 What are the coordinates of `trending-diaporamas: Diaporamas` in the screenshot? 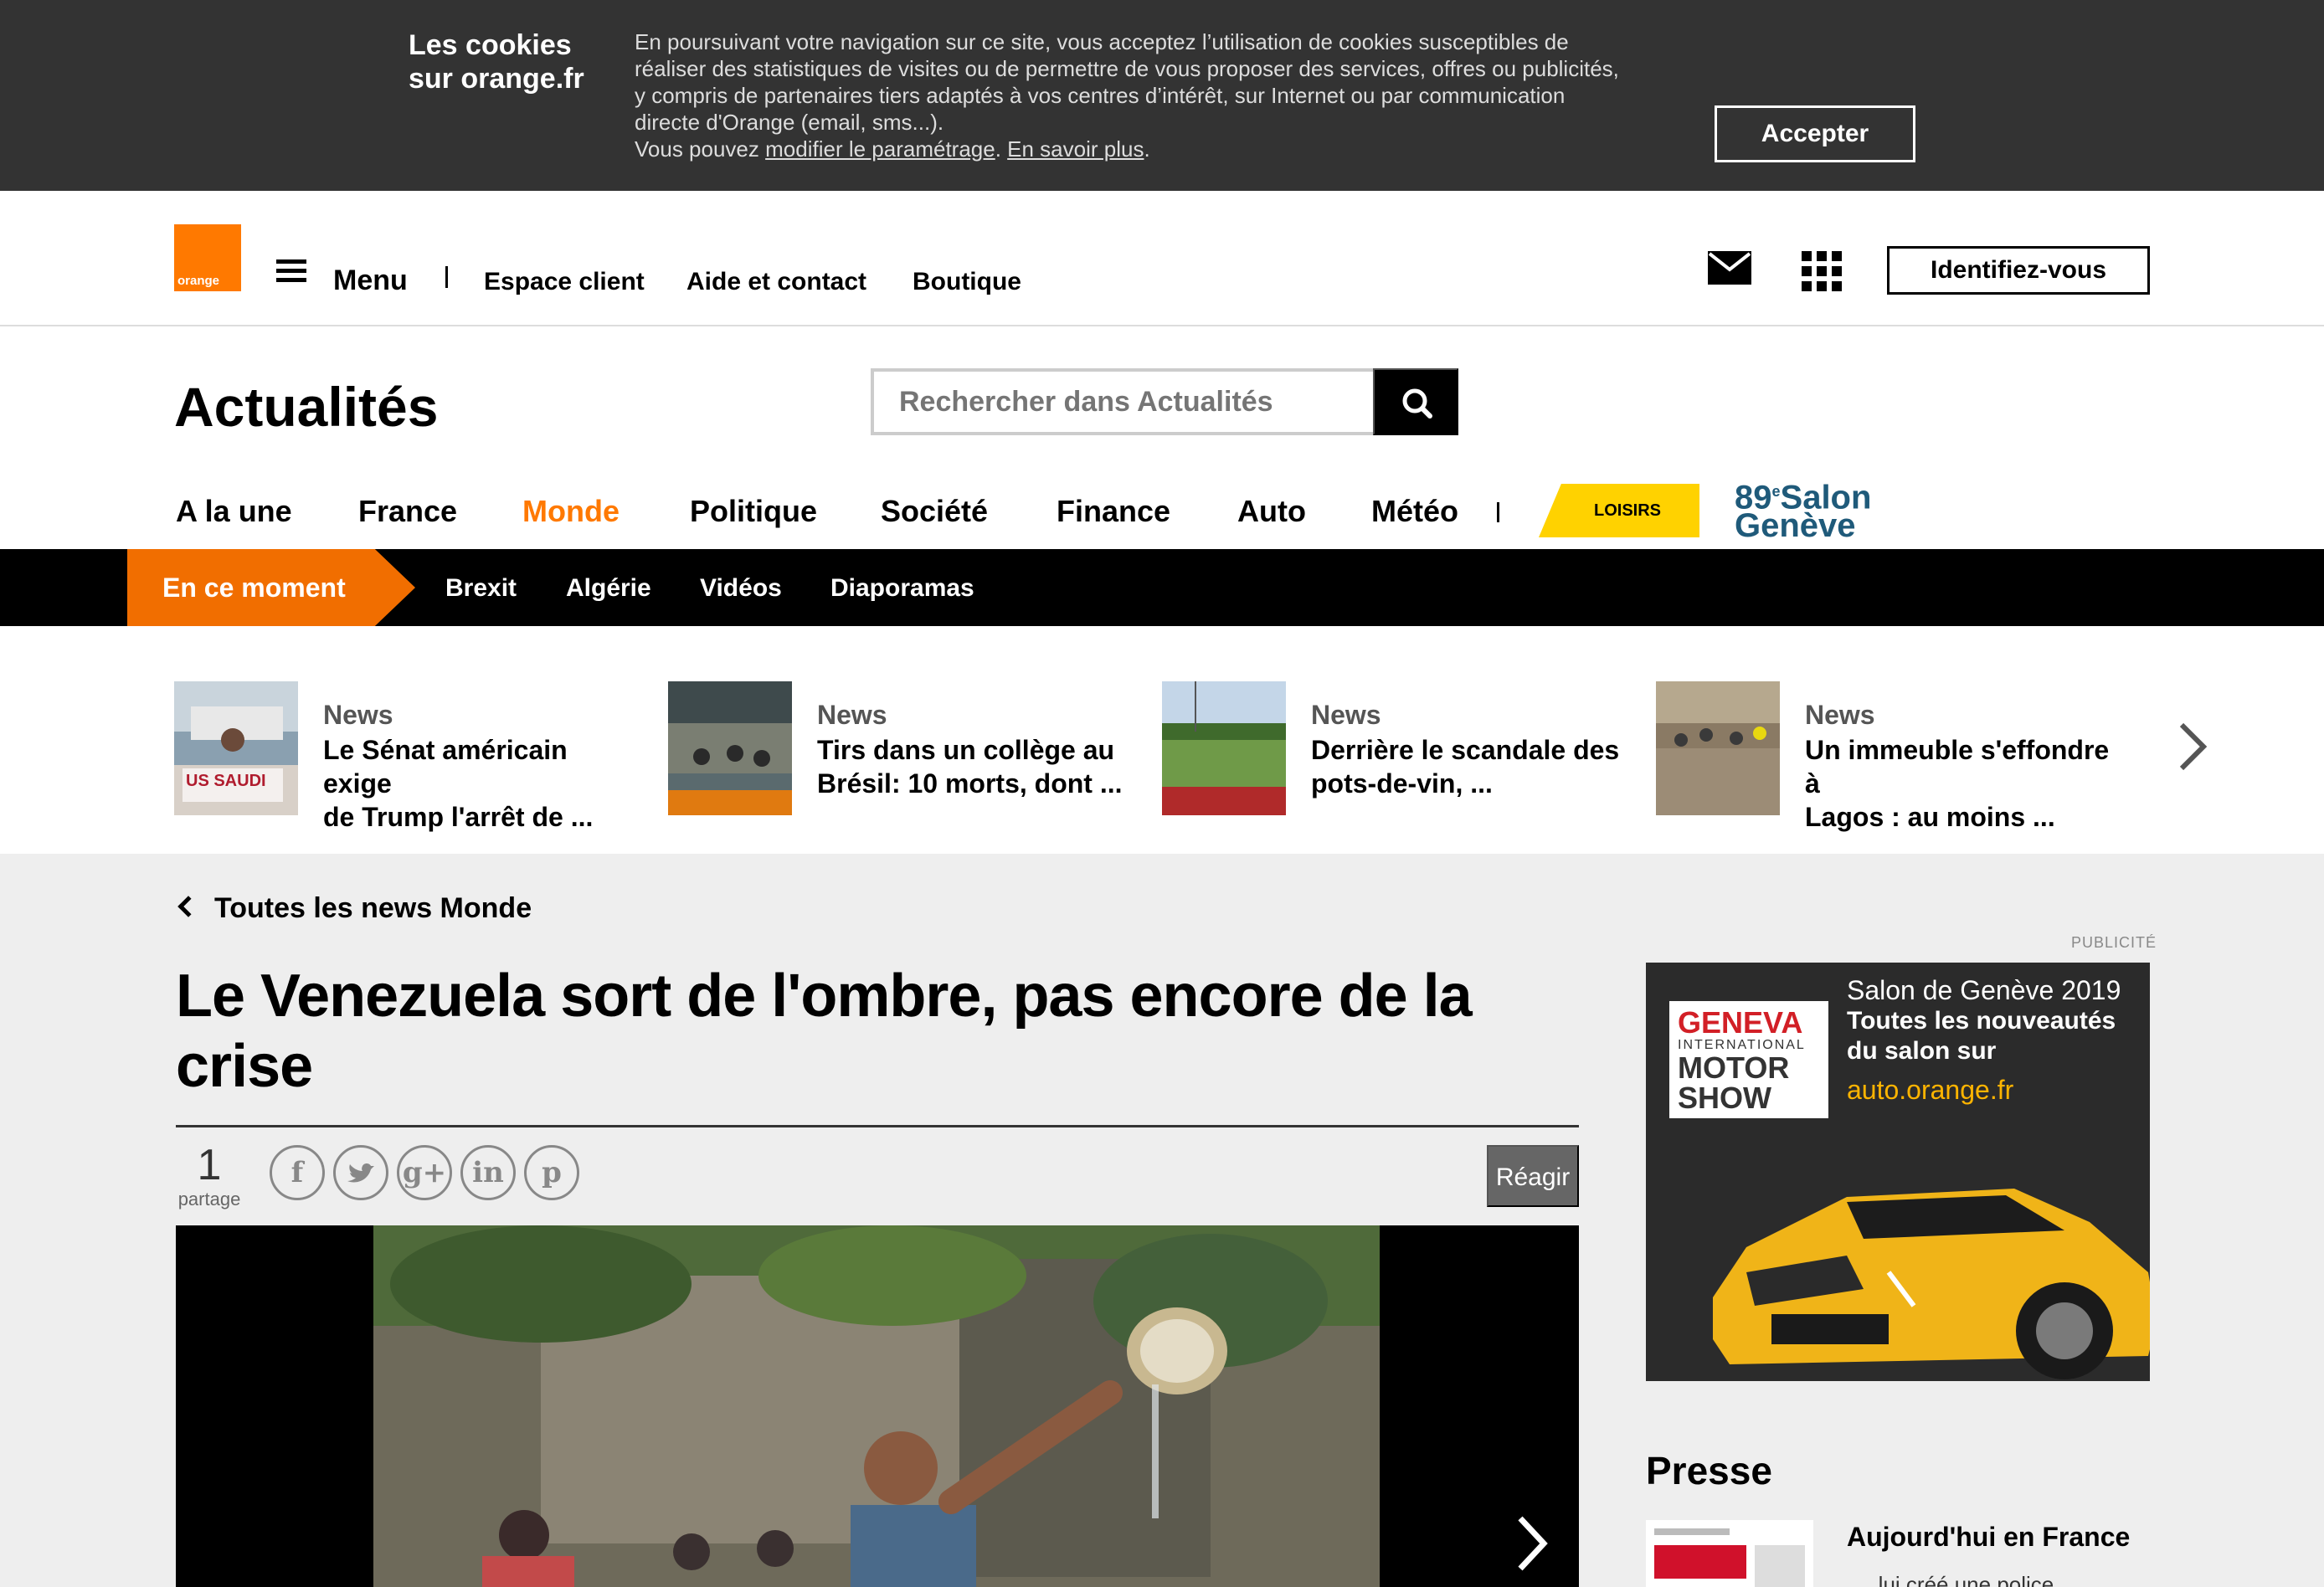 It's located at (902, 588).